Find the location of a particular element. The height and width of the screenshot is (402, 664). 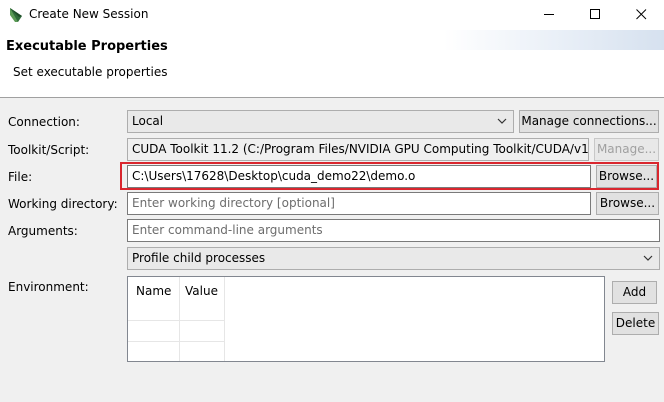

connection-value: Local is located at coordinates (148, 121).